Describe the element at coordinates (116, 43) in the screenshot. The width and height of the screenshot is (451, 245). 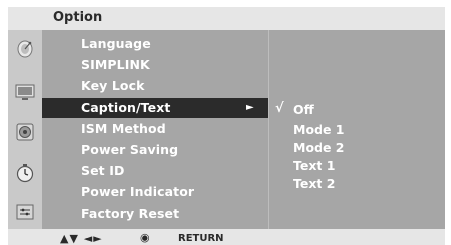
I see `menu-item-label: Language` at that location.